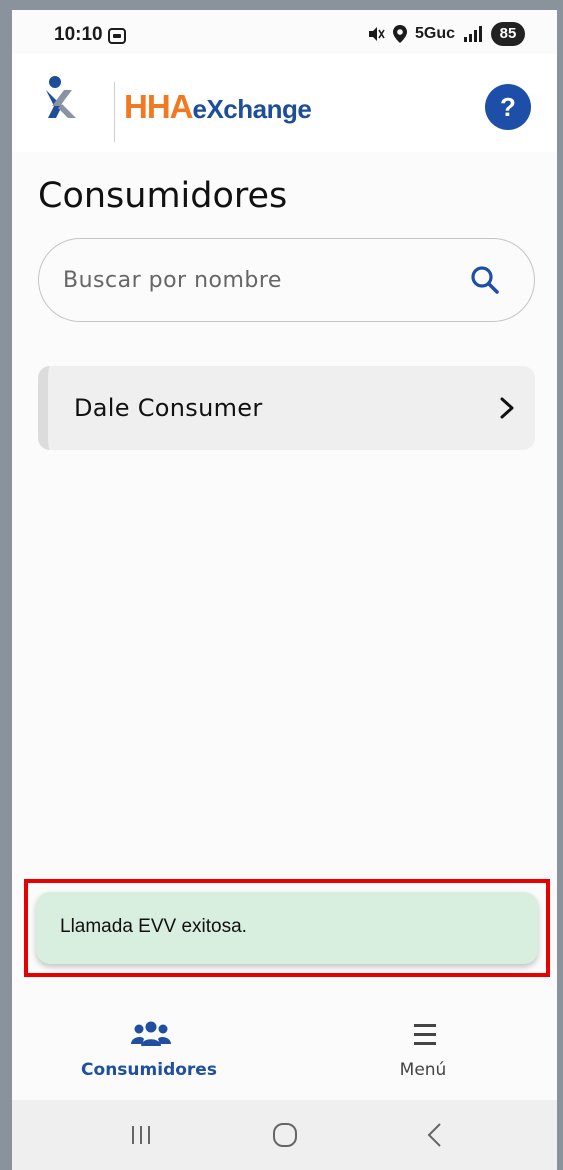 The image size is (563, 1170). What do you see at coordinates (149, 1050) in the screenshot?
I see `nav-consumers: Consumidores` at bounding box center [149, 1050].